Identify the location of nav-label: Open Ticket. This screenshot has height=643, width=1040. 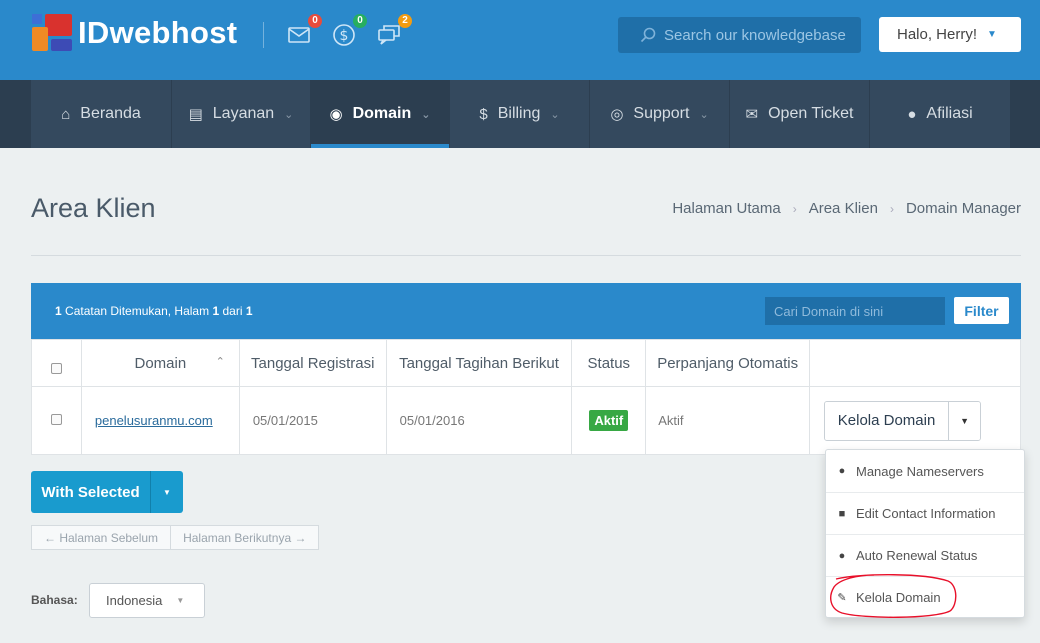
(811, 113).